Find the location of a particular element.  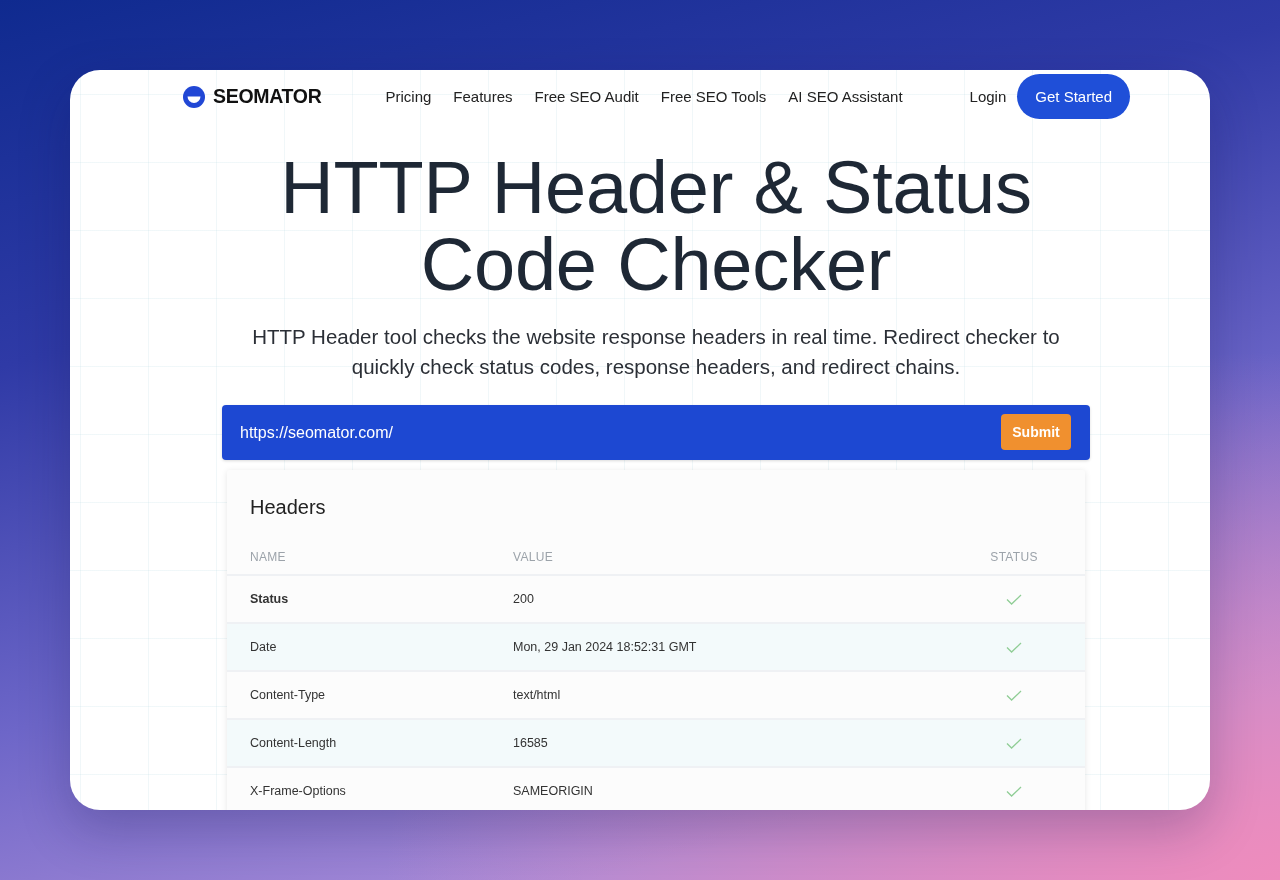

page-description: HTTP Header tool checks the website response headers in real time. Redirect checker to quickly check status codes, response headers, and redirect chains. is located at coordinates (656, 352).